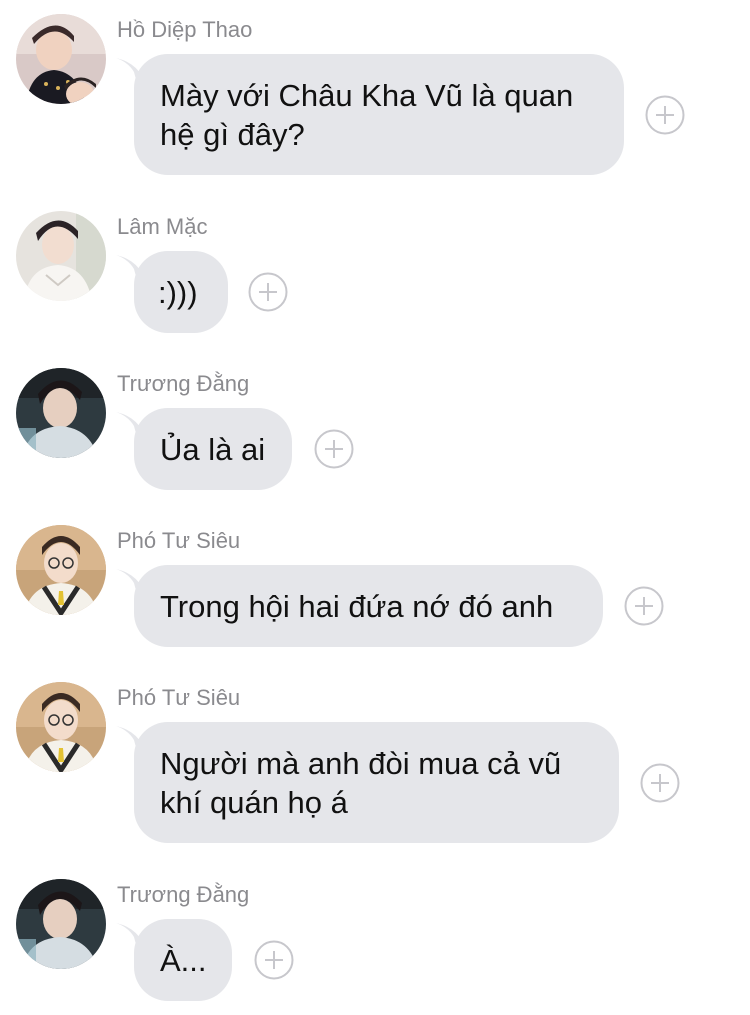 The image size is (750, 1015). What do you see at coordinates (357, 606) in the screenshot?
I see `message-text-line: Trong hội hai đứa nớ đó anh` at bounding box center [357, 606].